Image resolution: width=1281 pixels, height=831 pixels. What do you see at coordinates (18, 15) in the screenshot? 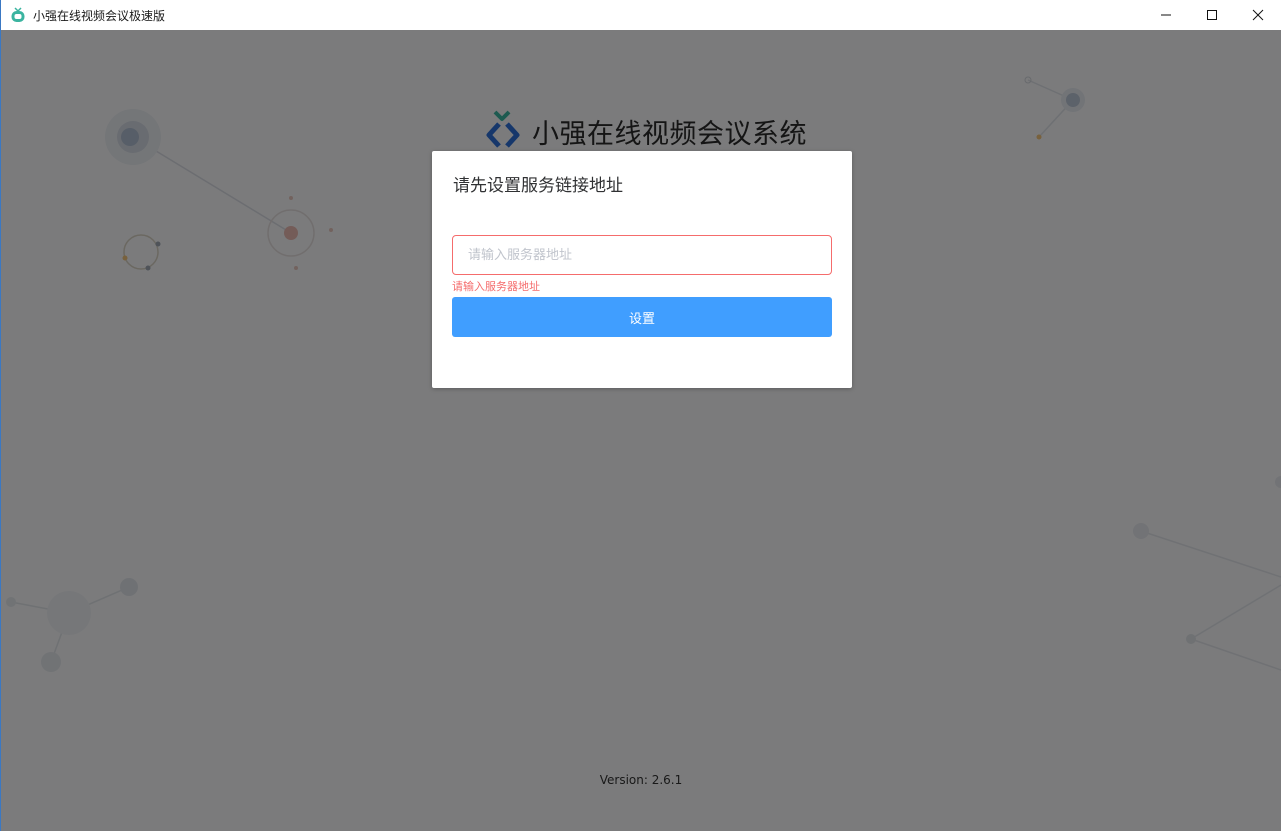
I see `app-tv-icon` at bounding box center [18, 15].